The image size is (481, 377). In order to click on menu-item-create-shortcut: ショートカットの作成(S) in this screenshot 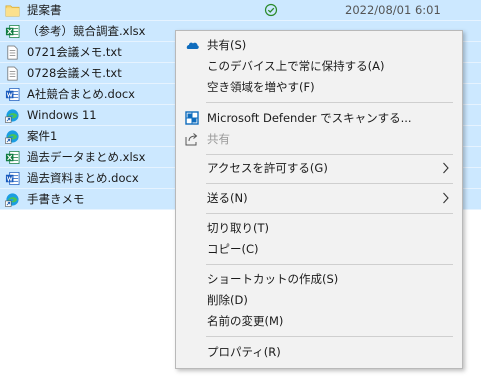, I will do `click(319, 279)`.